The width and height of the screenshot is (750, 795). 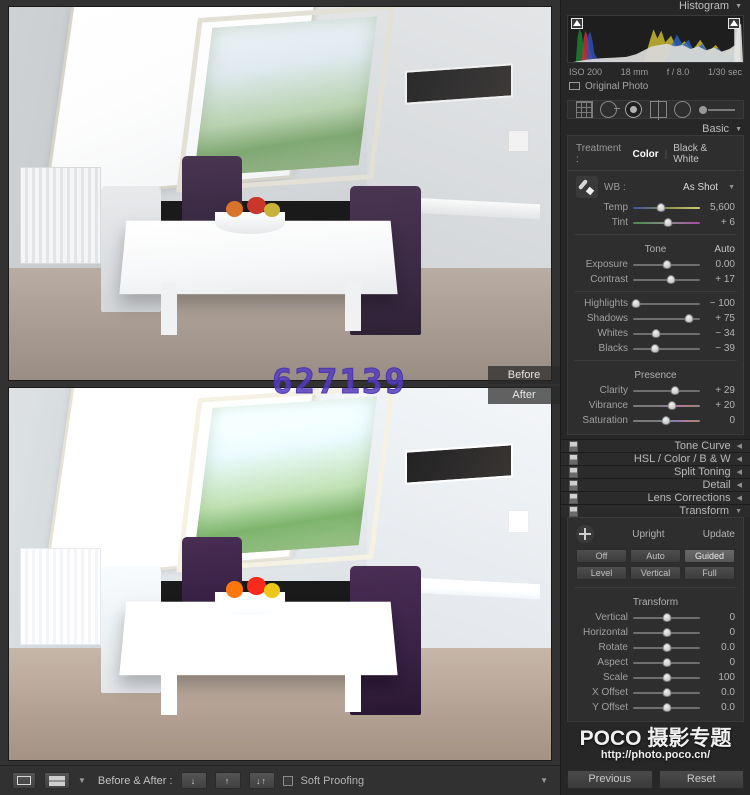 What do you see at coordinates (717, 109) in the screenshot?
I see `brush-slider-icon` at bounding box center [717, 109].